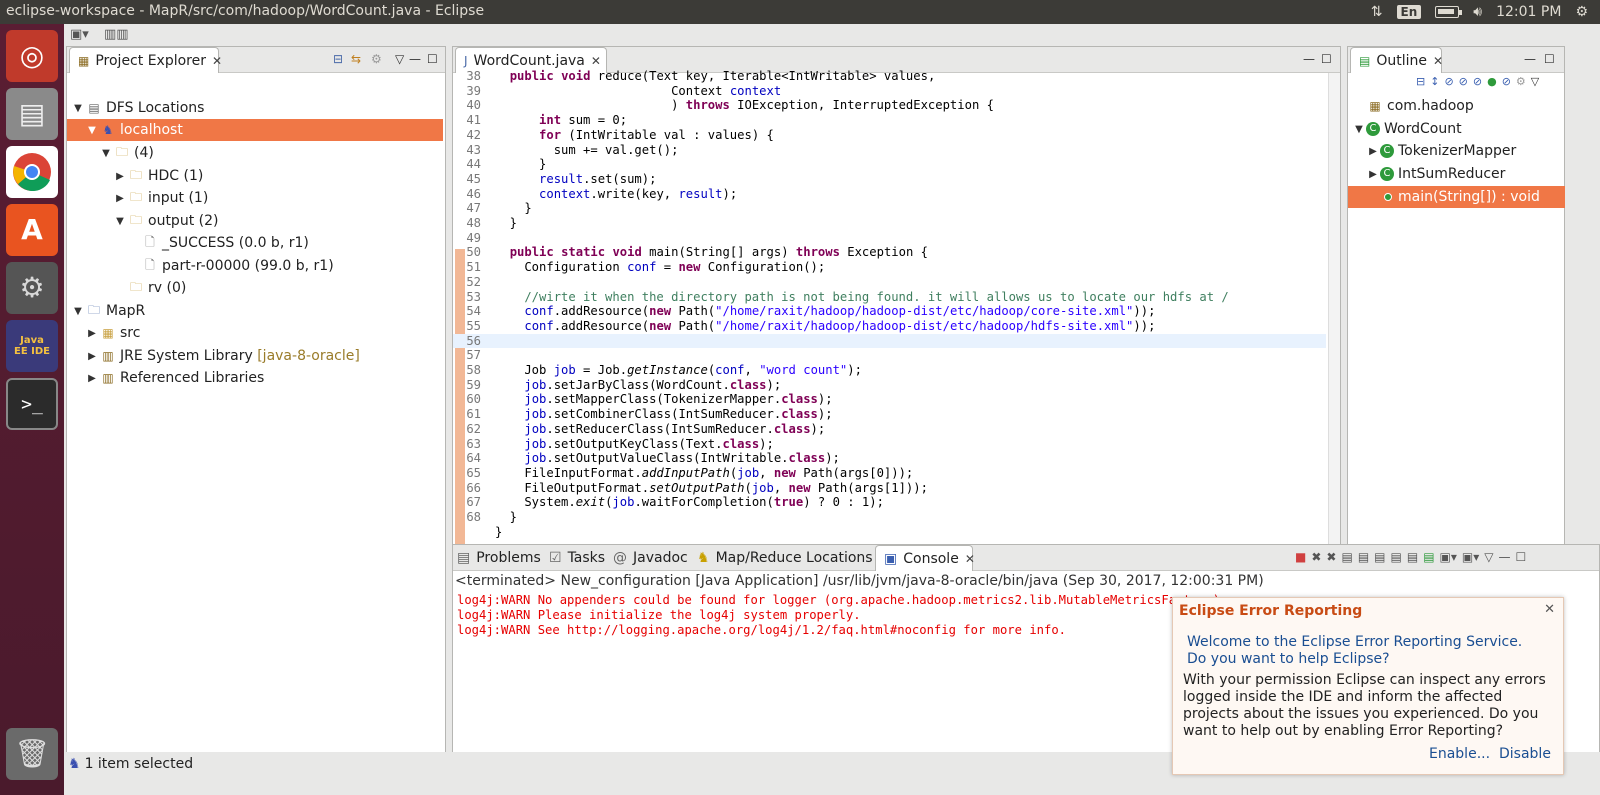 The width and height of the screenshot is (1600, 795). Describe the element at coordinates (32, 404) in the screenshot. I see `terminal-icon: >_` at that location.